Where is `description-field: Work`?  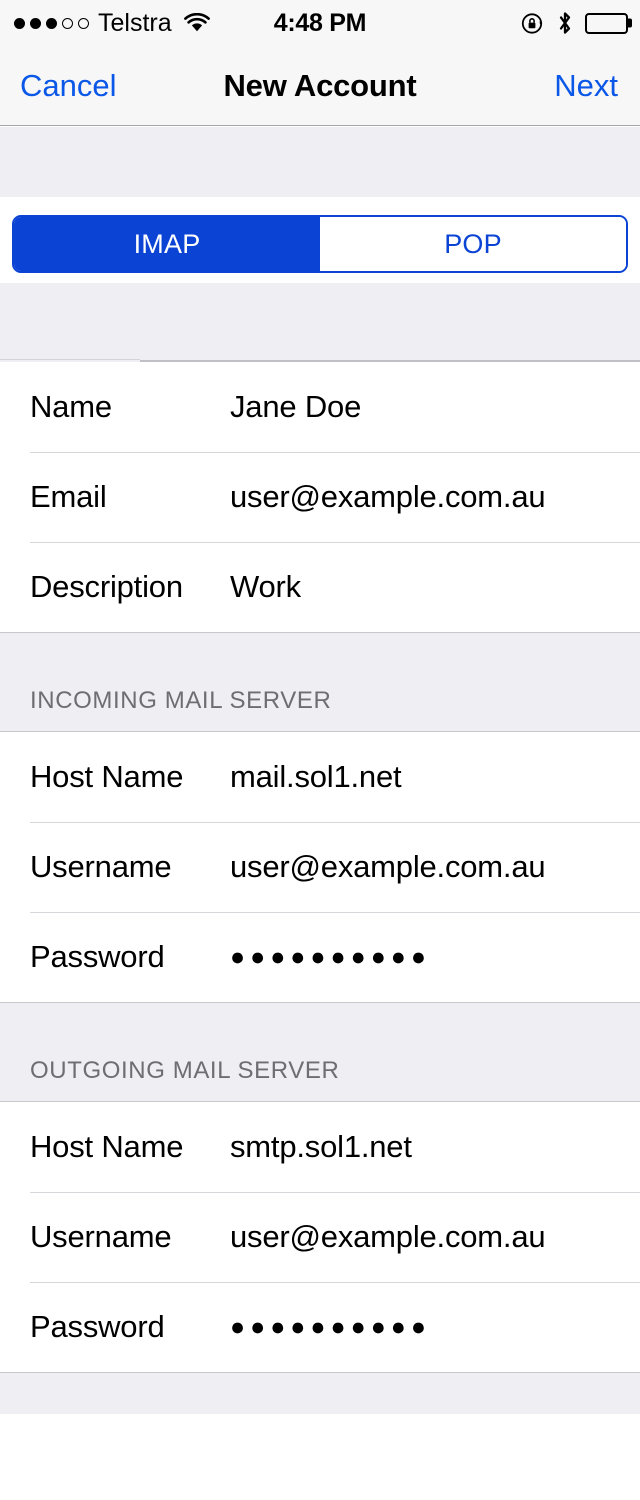
description-field: Work is located at coordinates (265, 587).